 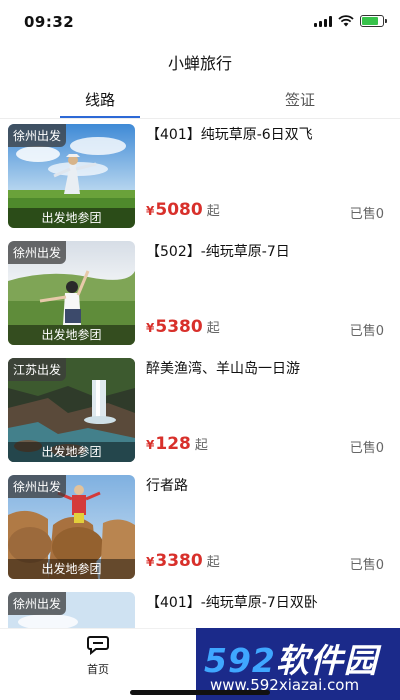 I want to click on tab-visa: 签证, so click(x=300, y=102).